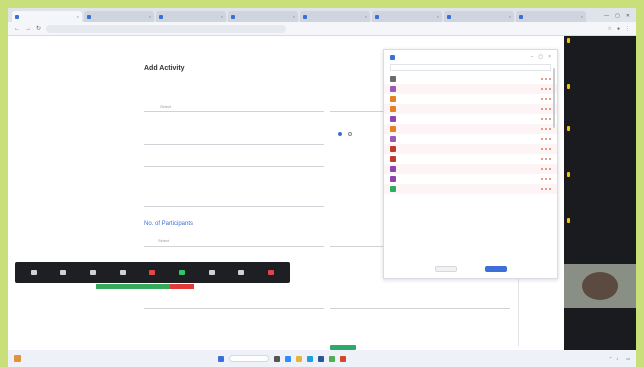  I want to click on close-window-icon: ✕, so click(628, 16).